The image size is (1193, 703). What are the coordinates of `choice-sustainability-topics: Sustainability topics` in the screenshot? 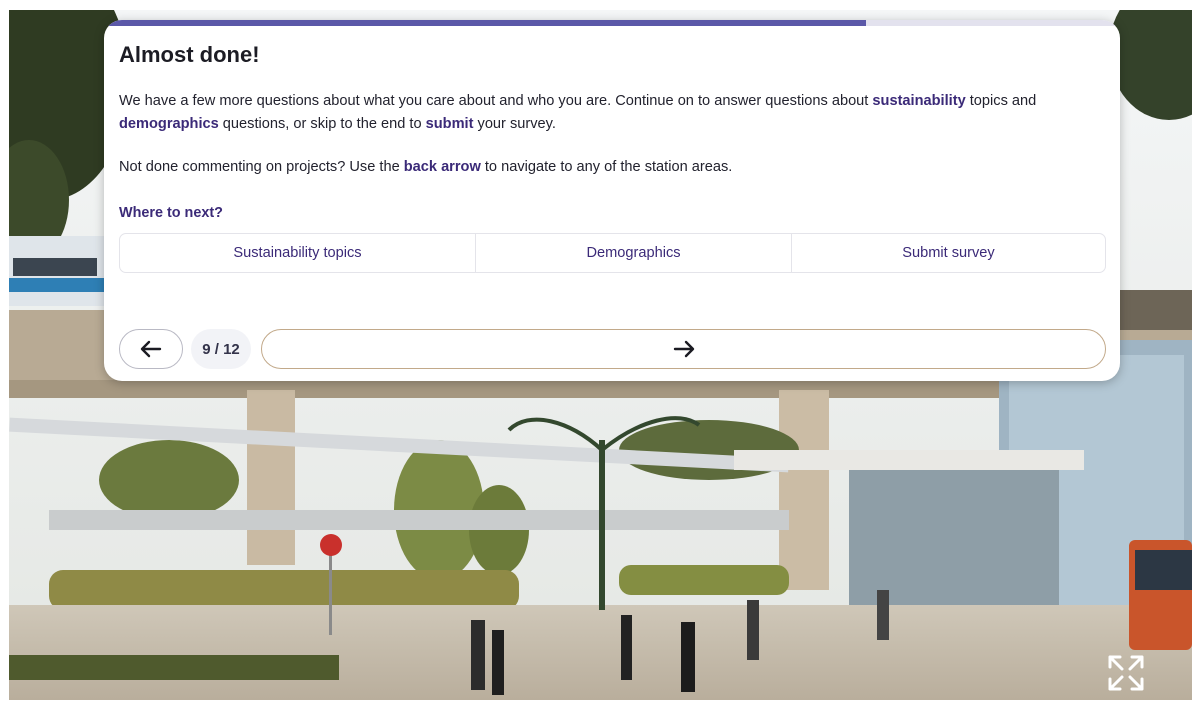 It's located at (297, 253).